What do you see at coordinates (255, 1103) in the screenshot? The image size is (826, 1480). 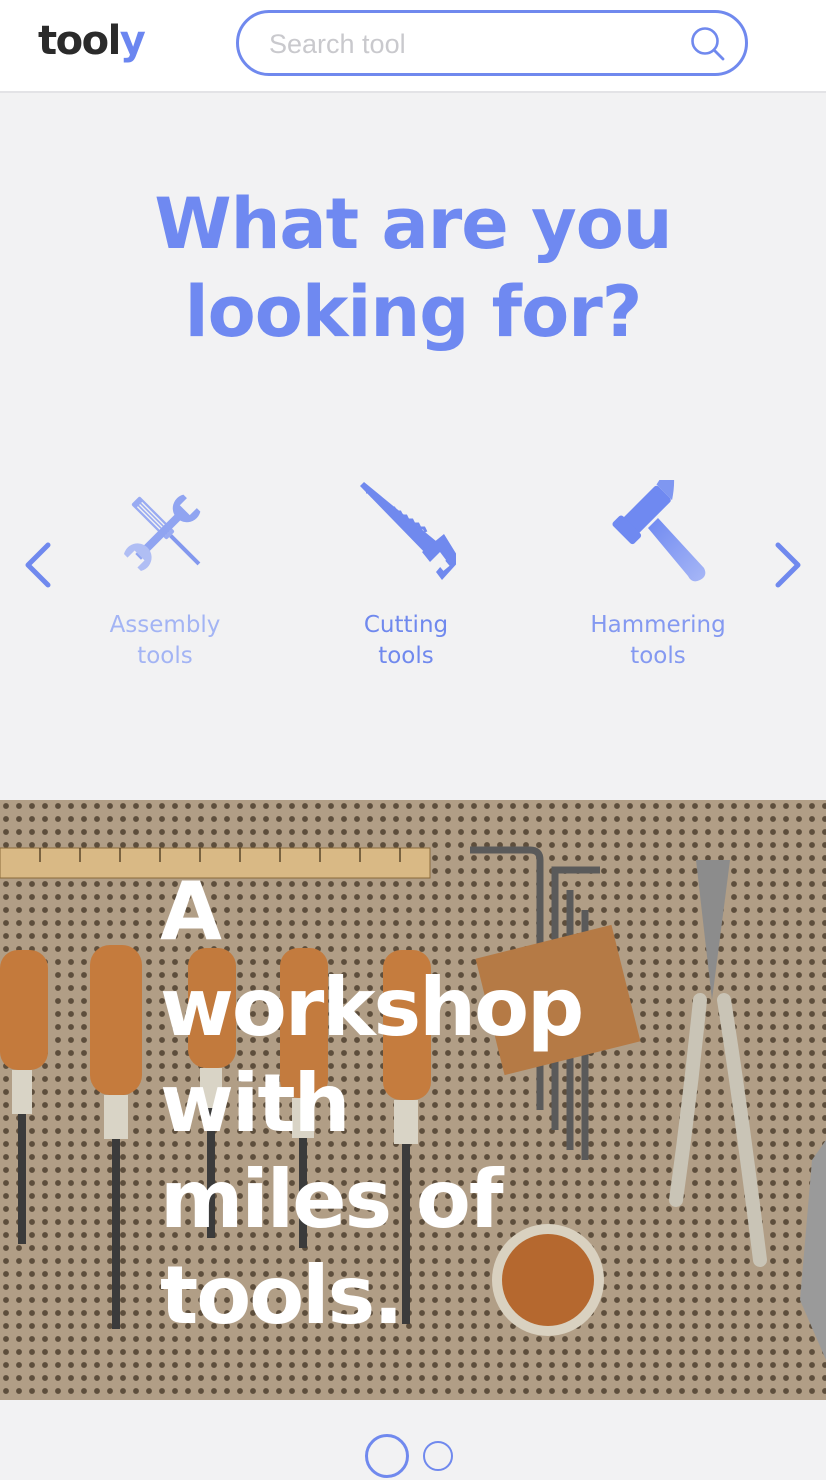 I see `banner-line: with` at bounding box center [255, 1103].